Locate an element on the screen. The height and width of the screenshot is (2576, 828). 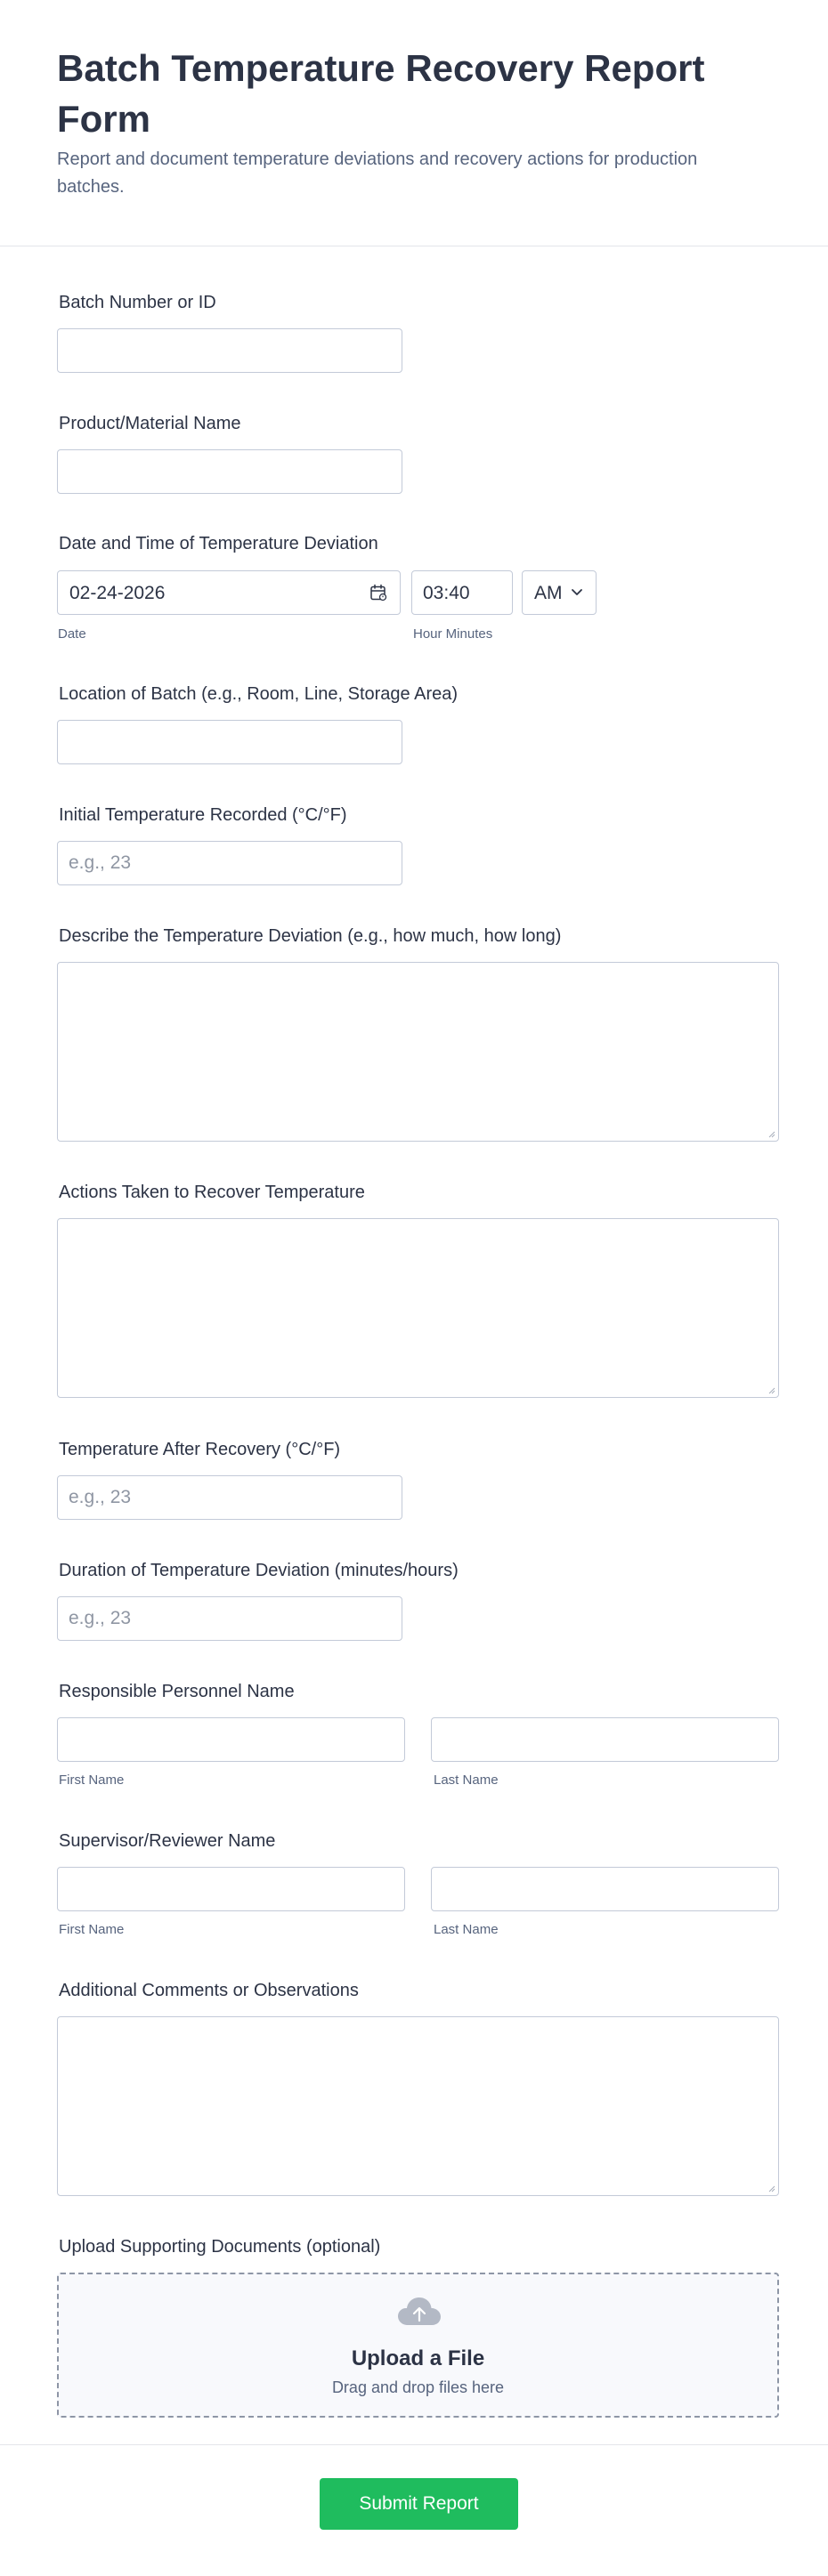
cloud-upload-icon is located at coordinates (420, 2311).